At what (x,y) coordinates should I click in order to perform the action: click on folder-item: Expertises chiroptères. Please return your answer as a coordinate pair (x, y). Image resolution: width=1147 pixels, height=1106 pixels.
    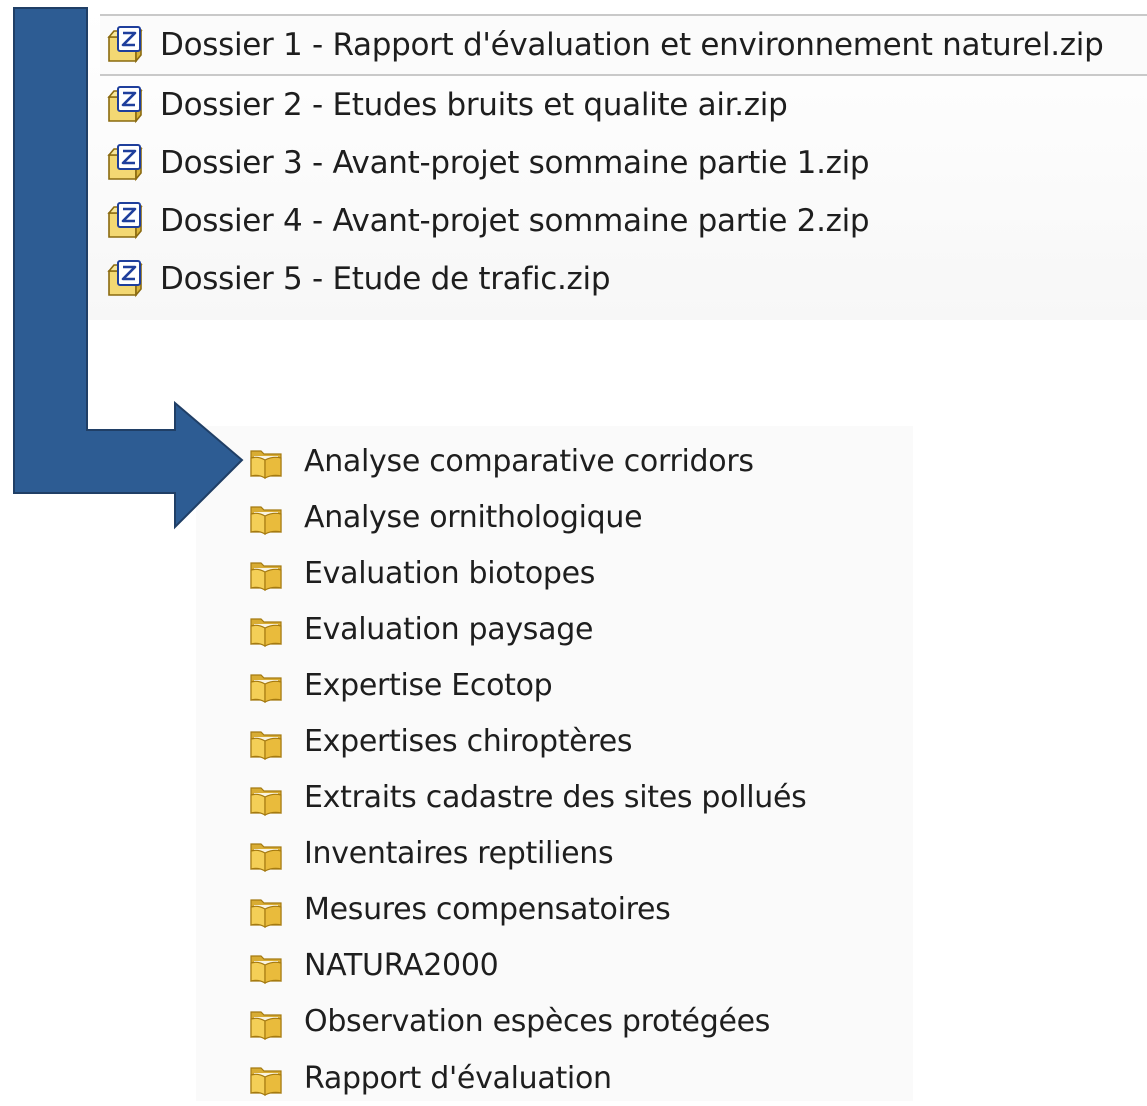
    Looking at the image, I should click on (576, 741).